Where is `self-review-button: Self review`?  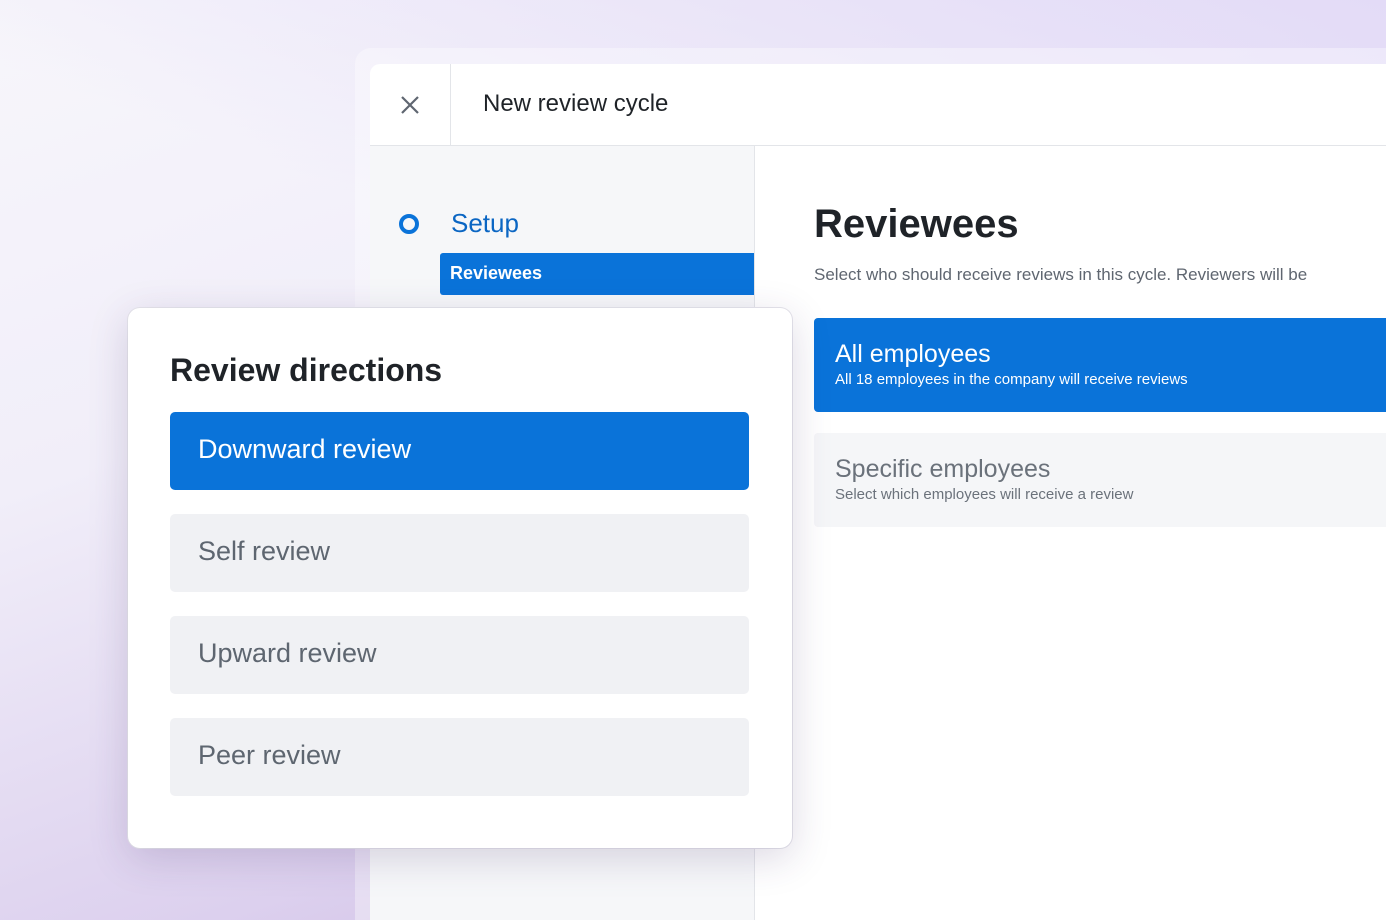 self-review-button: Self review is located at coordinates (459, 553).